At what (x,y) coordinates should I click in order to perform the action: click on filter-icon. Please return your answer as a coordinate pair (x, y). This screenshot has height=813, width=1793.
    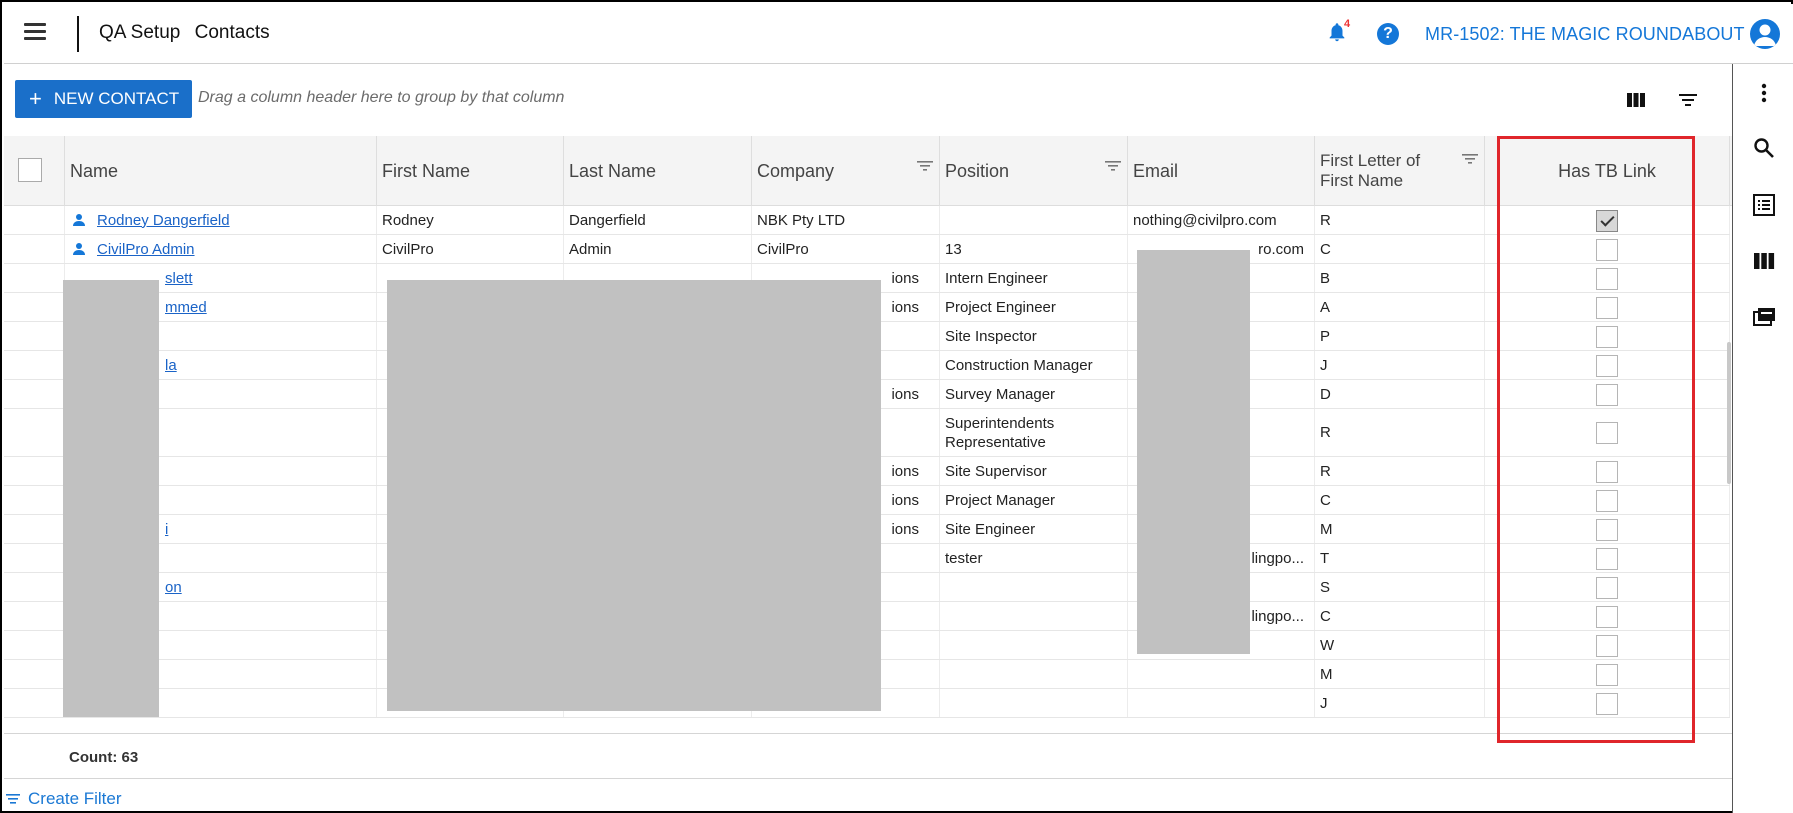
    Looking at the image, I should click on (1688, 100).